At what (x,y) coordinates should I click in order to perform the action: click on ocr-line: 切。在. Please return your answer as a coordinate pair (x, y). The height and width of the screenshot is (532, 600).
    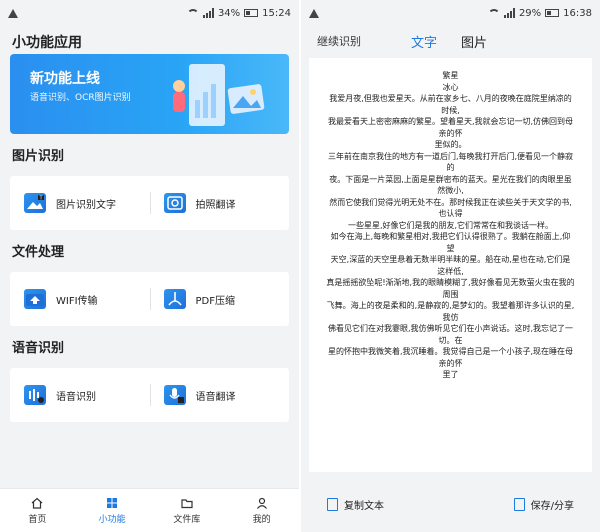
    Looking at the image, I should click on (450, 340).